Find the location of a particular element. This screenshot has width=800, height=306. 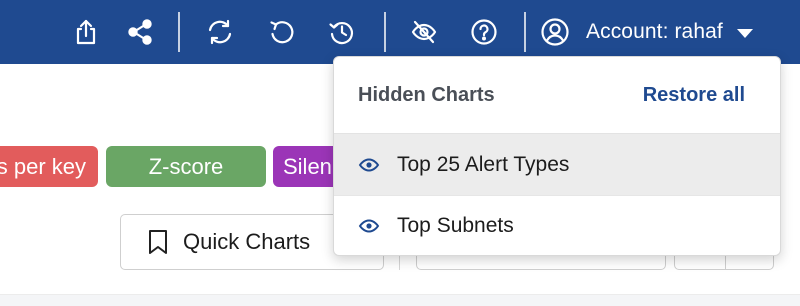

dropdown-header: Hidden Charts Restore all is located at coordinates (557, 95).